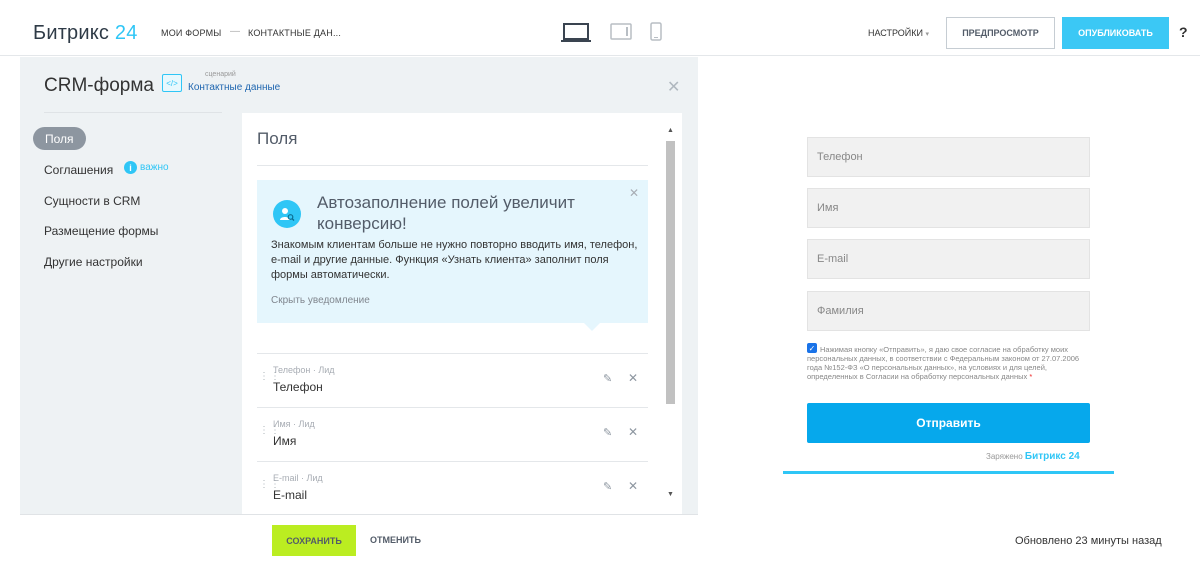  Describe the element at coordinates (234, 87) in the screenshot. I see `scenario-link: Контактные данные` at that location.